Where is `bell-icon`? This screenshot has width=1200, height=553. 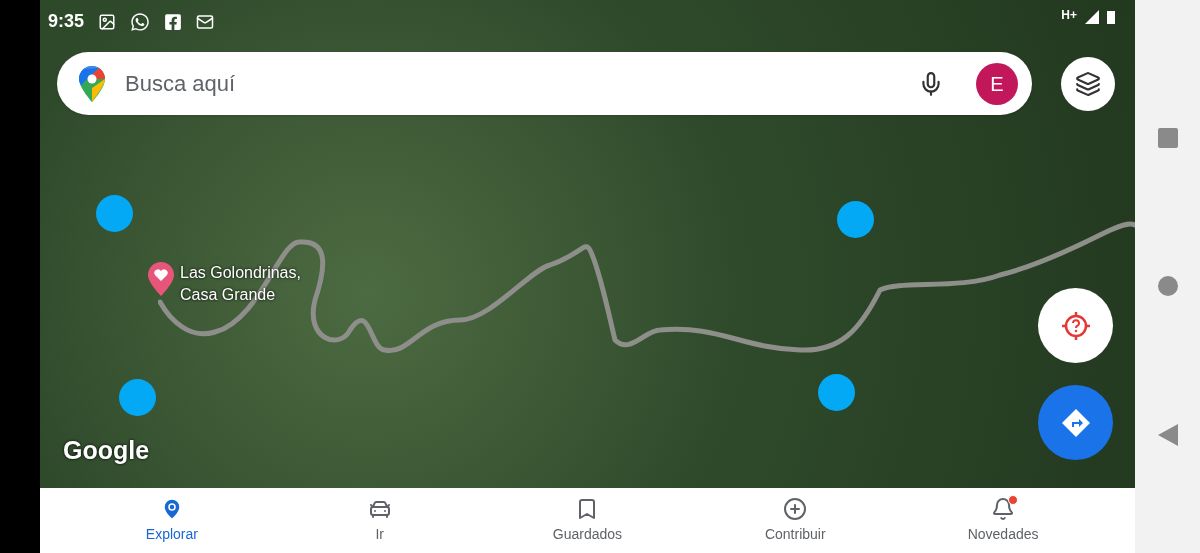
bell-icon is located at coordinates (1003, 508).